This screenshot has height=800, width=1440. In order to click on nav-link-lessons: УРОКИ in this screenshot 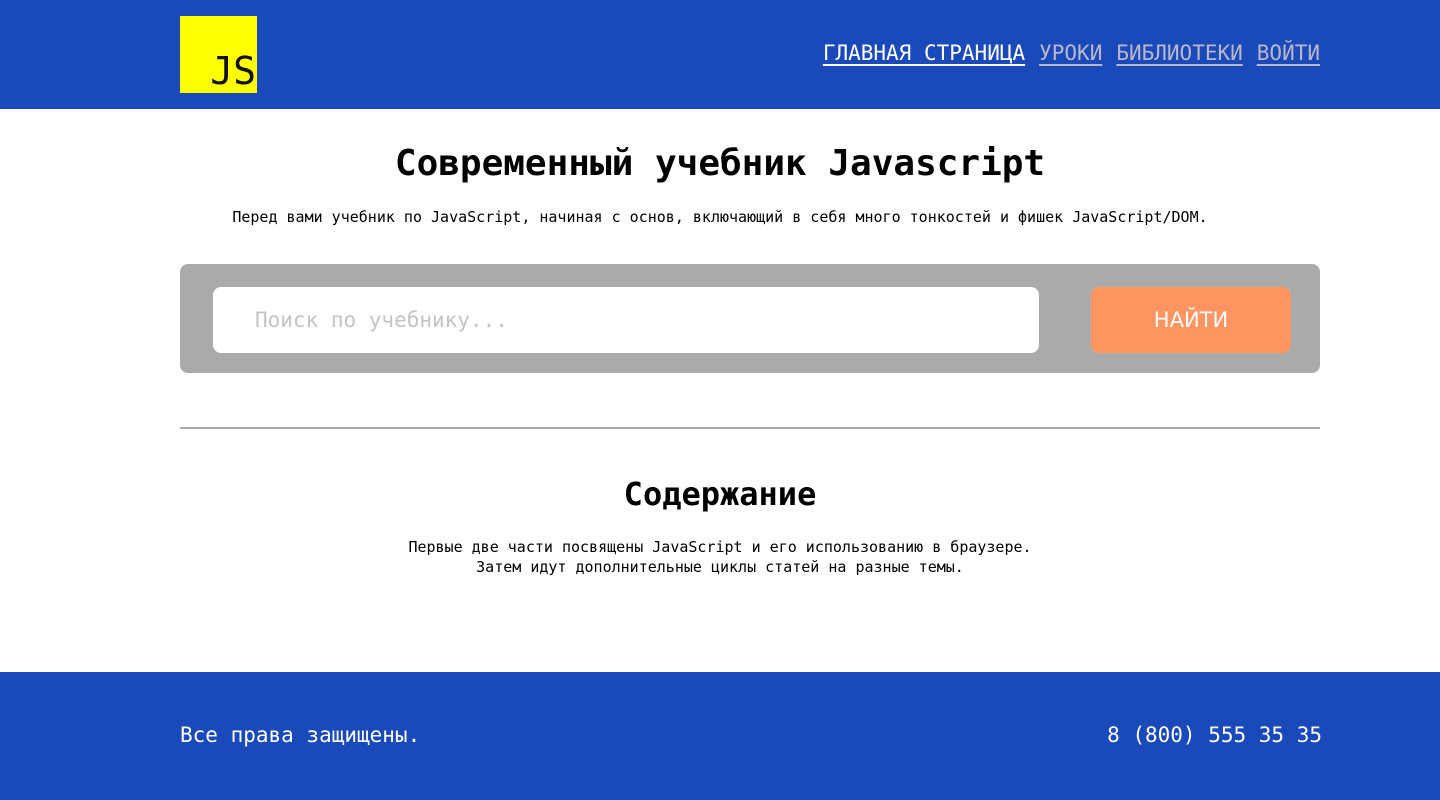, I will do `click(1070, 53)`.